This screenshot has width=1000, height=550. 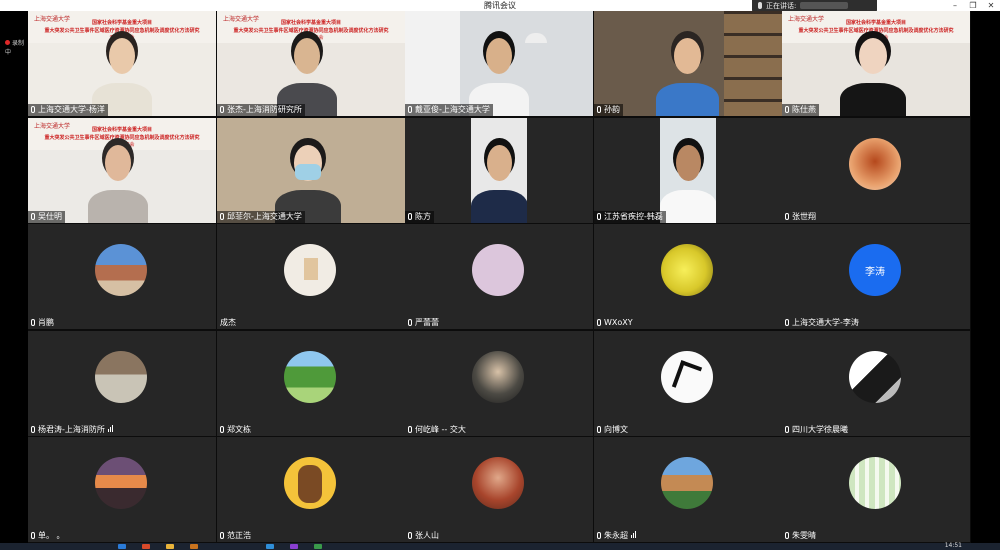 I want to click on participant-nameplate: 邱菲尔-上海交通大学, so click(x=261, y=217).